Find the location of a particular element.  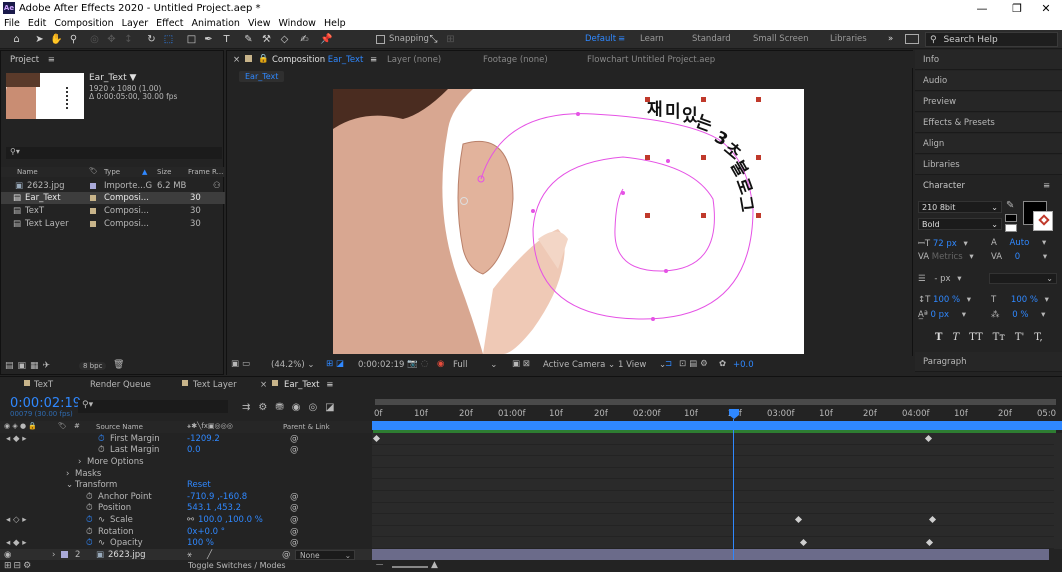

workspace-learn: Learn is located at coordinates (652, 39).